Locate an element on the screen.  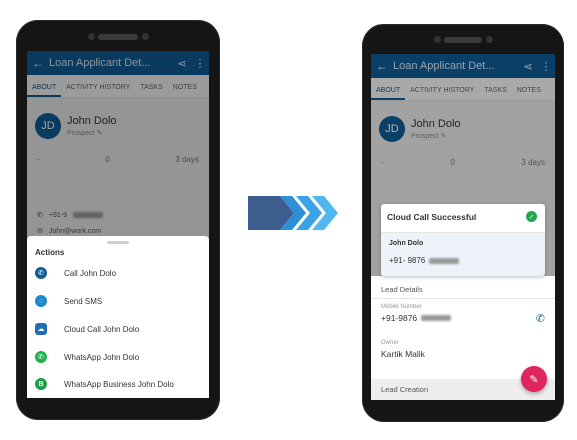
check-circle-icon: ✓ is located at coordinates (531, 216).